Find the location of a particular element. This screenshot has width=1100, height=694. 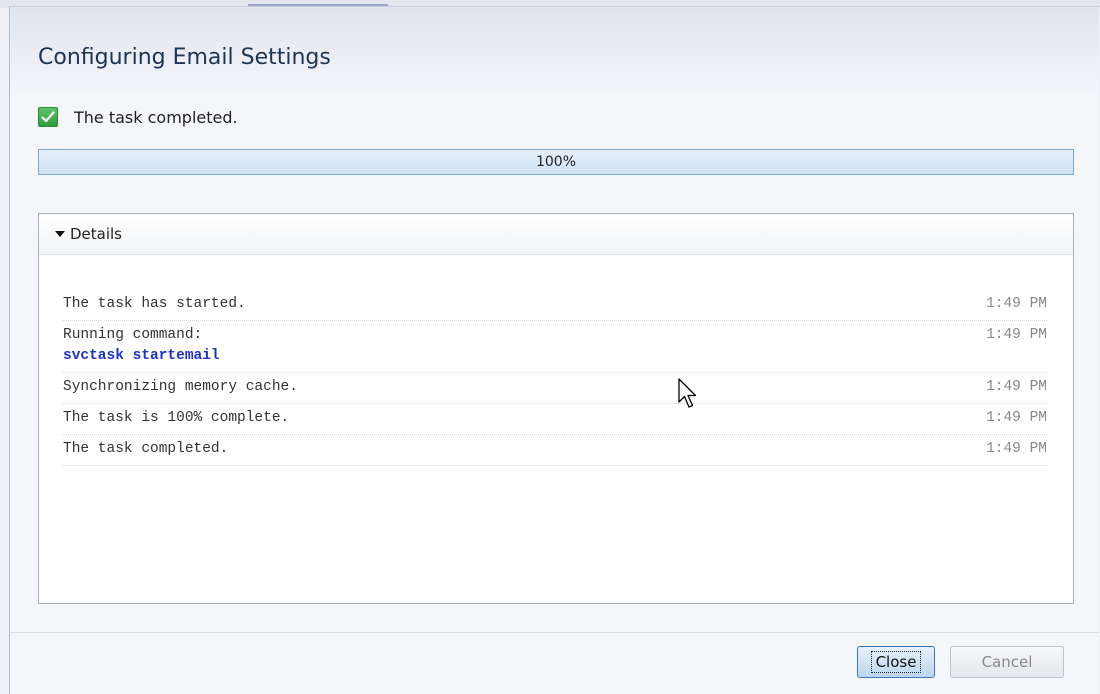

close-button-label: Close is located at coordinates (896, 662).